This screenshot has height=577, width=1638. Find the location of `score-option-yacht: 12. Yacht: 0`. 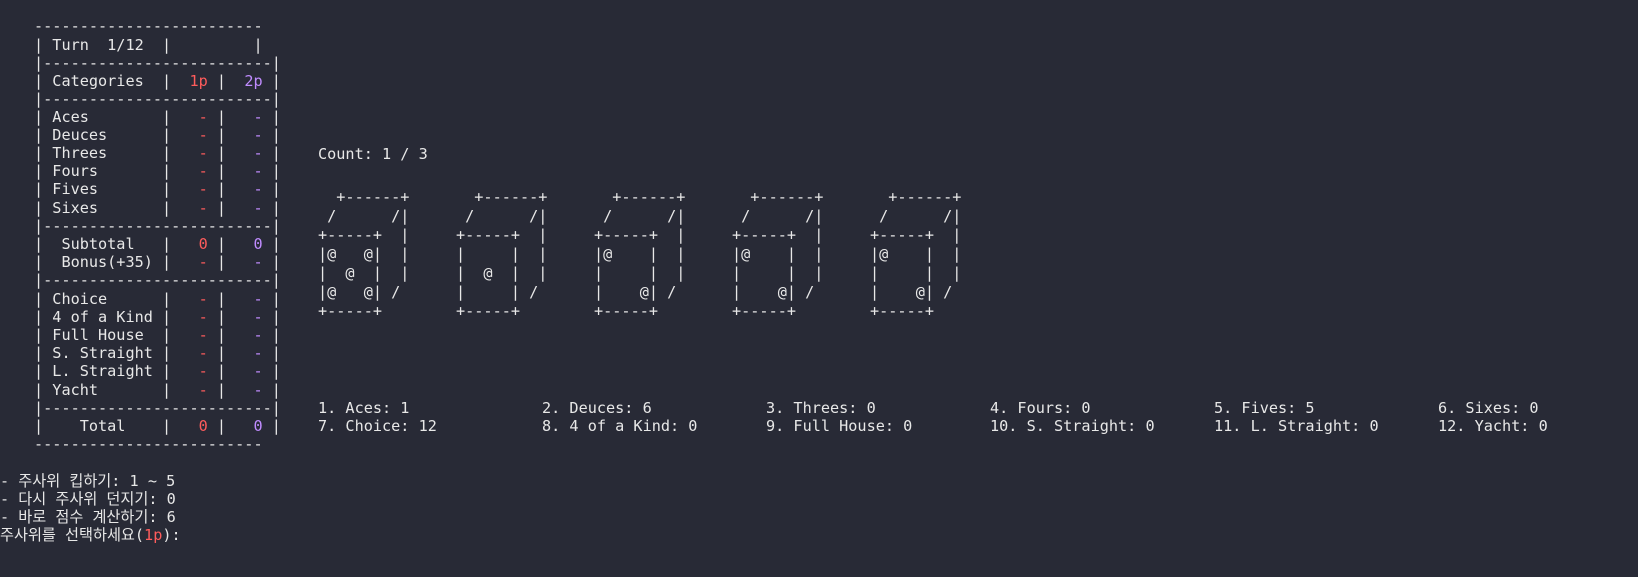

score-option-yacht: 12. Yacht: 0 is located at coordinates (1493, 426).